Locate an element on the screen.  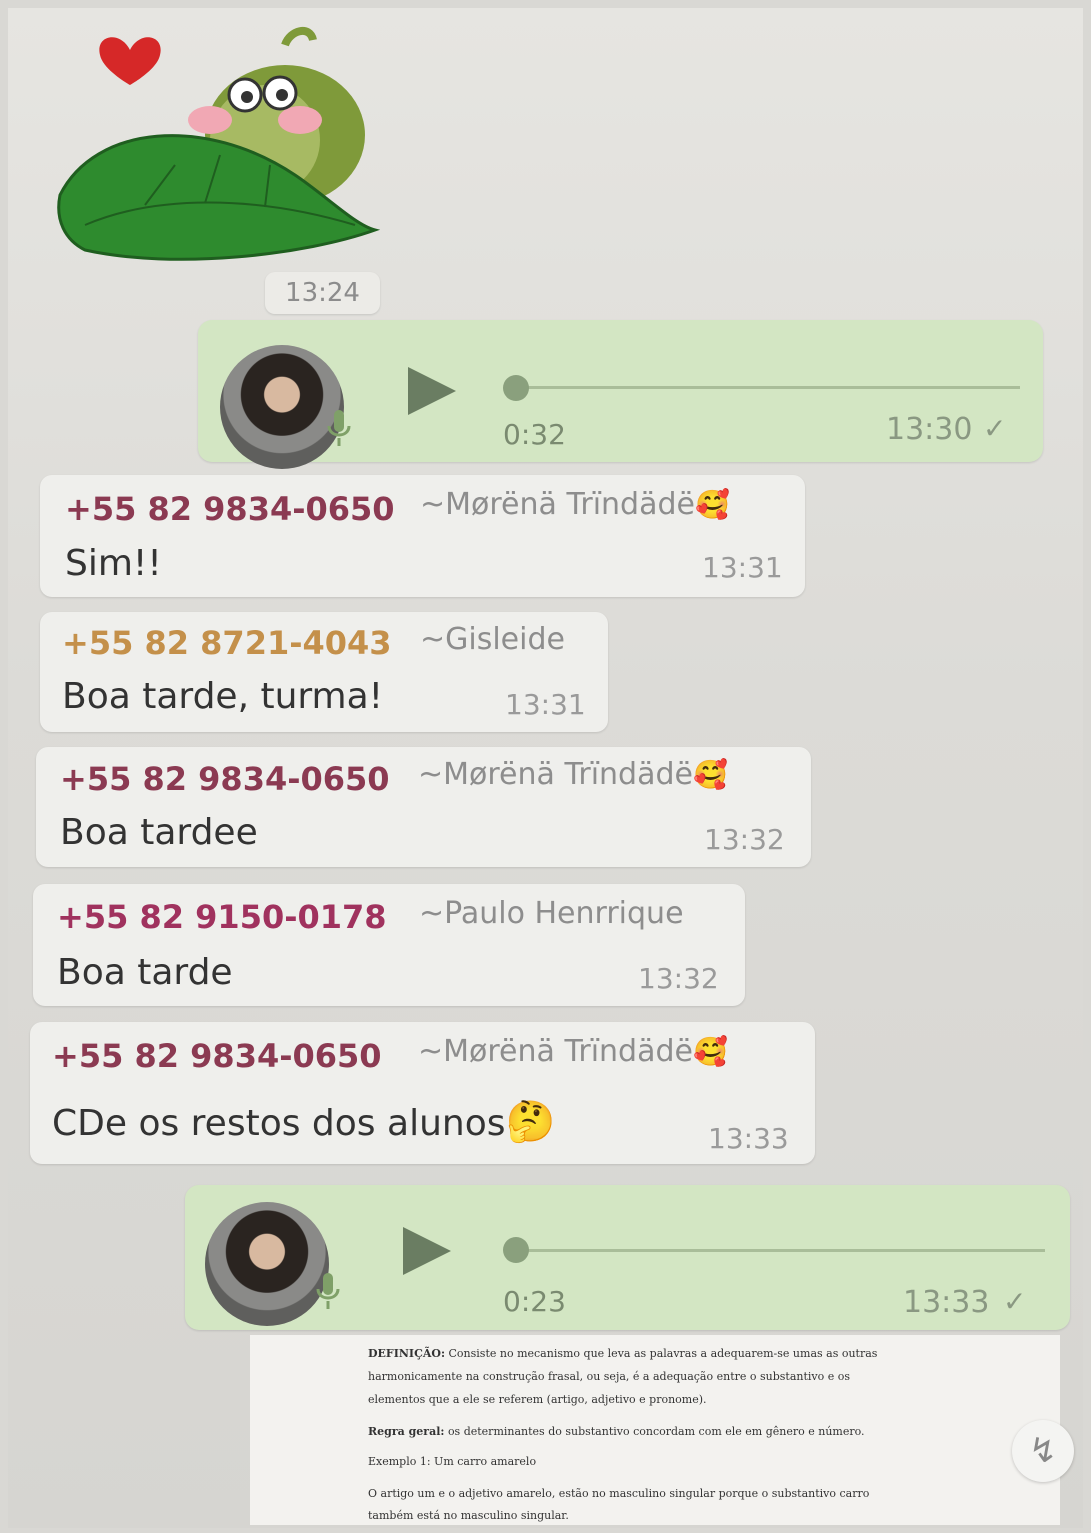
message-text: Sim!! is located at coordinates (113, 563).